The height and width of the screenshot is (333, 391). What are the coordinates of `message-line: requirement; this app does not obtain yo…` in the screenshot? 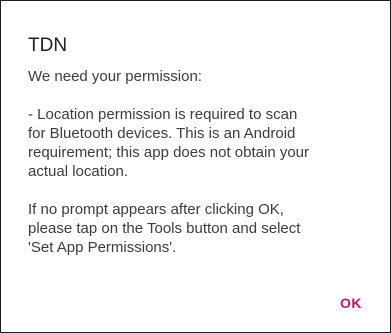 It's located at (169, 152).